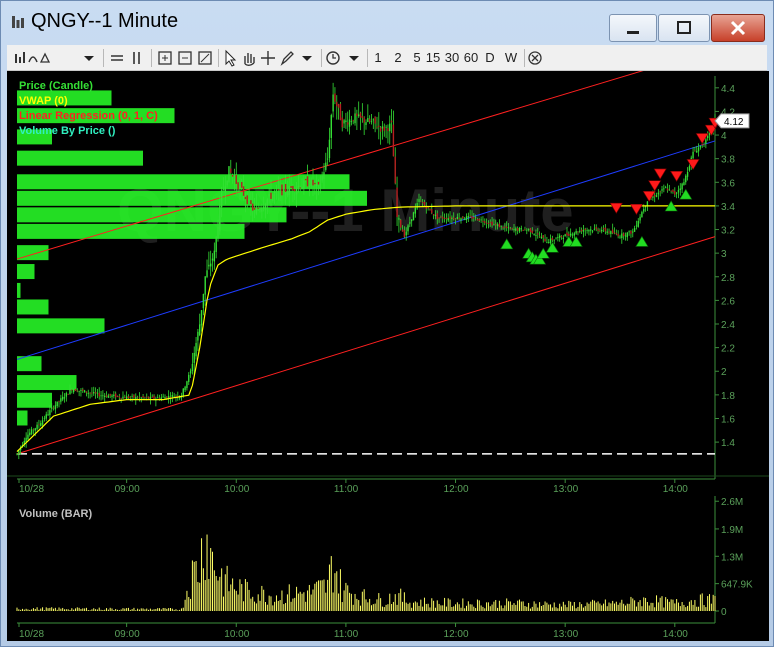  Describe the element at coordinates (433, 58) in the screenshot. I see `interval-15-button: 15` at that location.